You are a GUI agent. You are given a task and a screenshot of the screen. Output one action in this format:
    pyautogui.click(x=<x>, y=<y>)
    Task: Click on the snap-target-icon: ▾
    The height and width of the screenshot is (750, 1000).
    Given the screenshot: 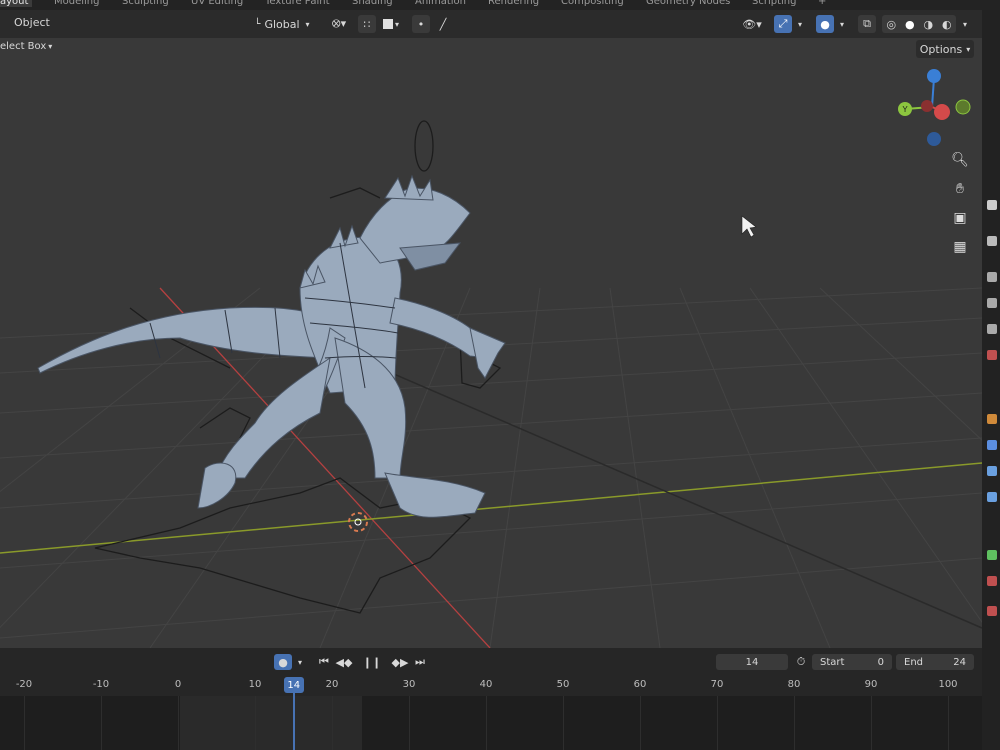 What is the action you would take?
    pyautogui.click(x=391, y=24)
    